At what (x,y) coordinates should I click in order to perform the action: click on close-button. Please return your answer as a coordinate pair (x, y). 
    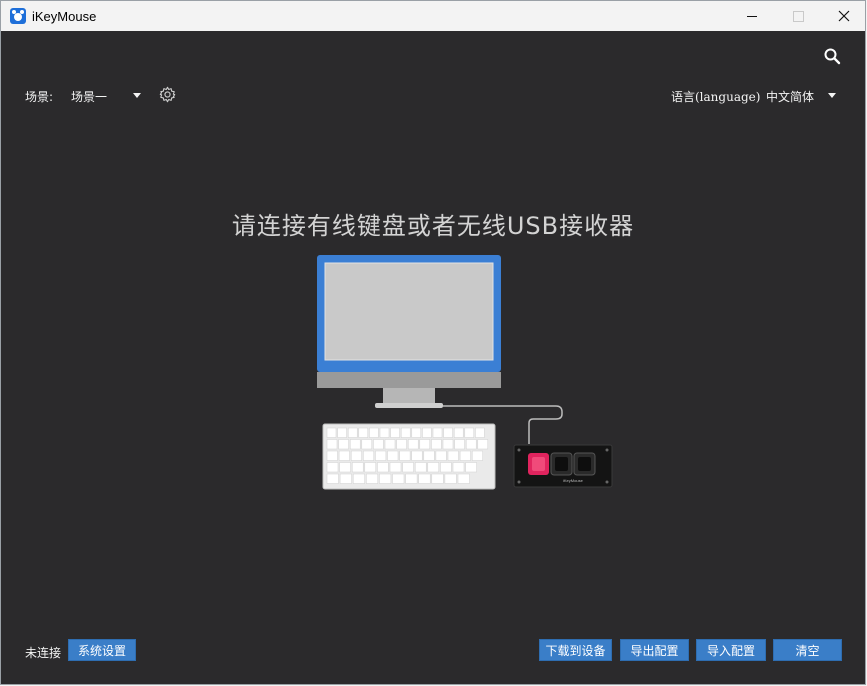
    Looking at the image, I should click on (844, 16).